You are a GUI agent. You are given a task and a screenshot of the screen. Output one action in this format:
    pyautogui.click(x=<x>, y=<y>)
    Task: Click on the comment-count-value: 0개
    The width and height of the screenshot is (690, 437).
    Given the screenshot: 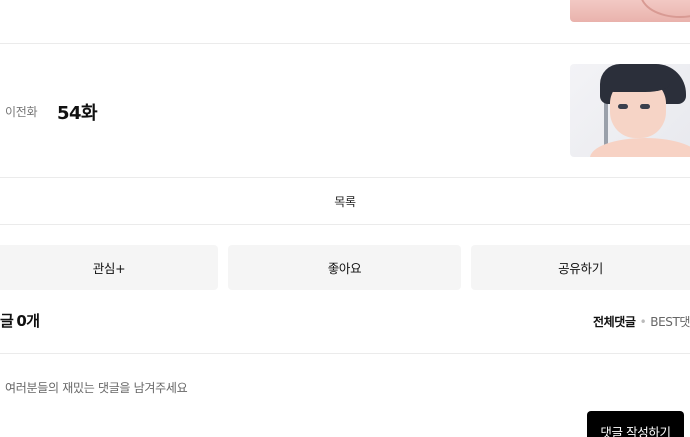 What is the action you would take?
    pyautogui.click(x=28, y=321)
    